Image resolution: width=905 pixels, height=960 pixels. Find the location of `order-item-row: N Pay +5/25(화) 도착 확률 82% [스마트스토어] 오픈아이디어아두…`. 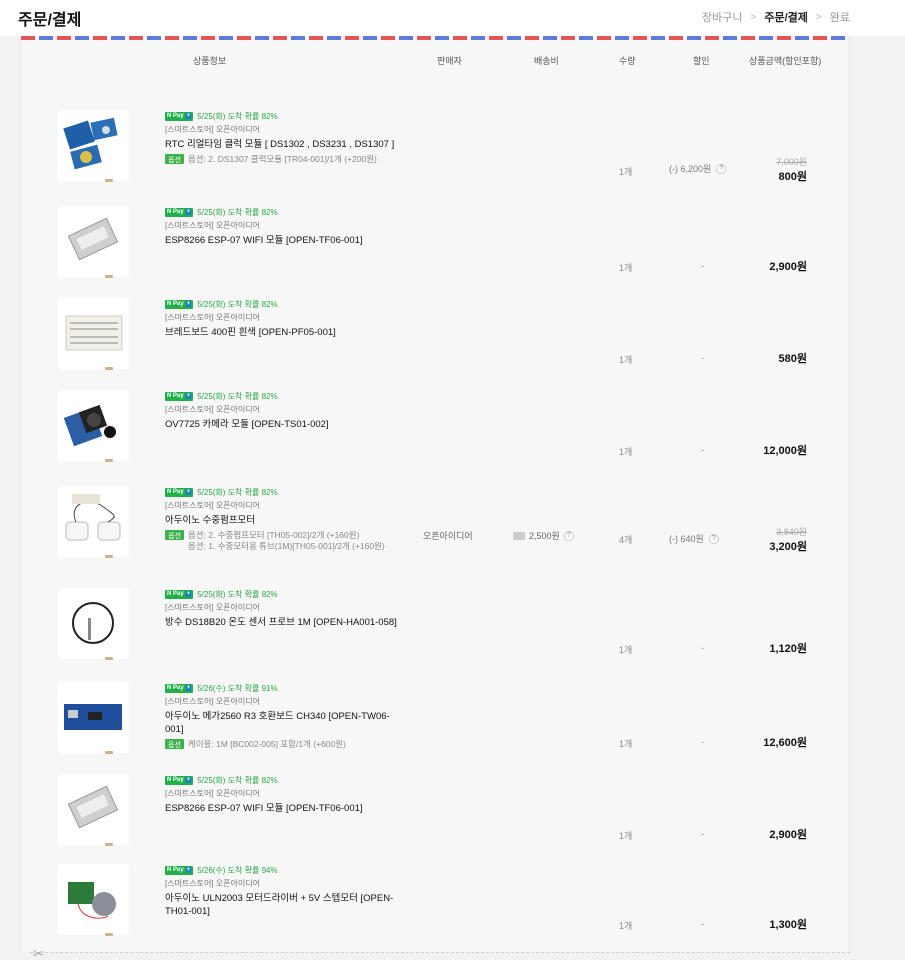

order-item-row: N Pay +5/25(화) 도착 확률 82% [스마트스토어] 오픈아이디어아두… is located at coordinates (435, 532).